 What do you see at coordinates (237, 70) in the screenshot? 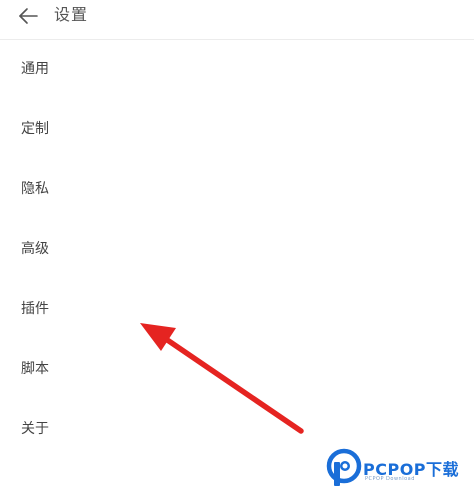
I see `menu-item-general: 通用` at bounding box center [237, 70].